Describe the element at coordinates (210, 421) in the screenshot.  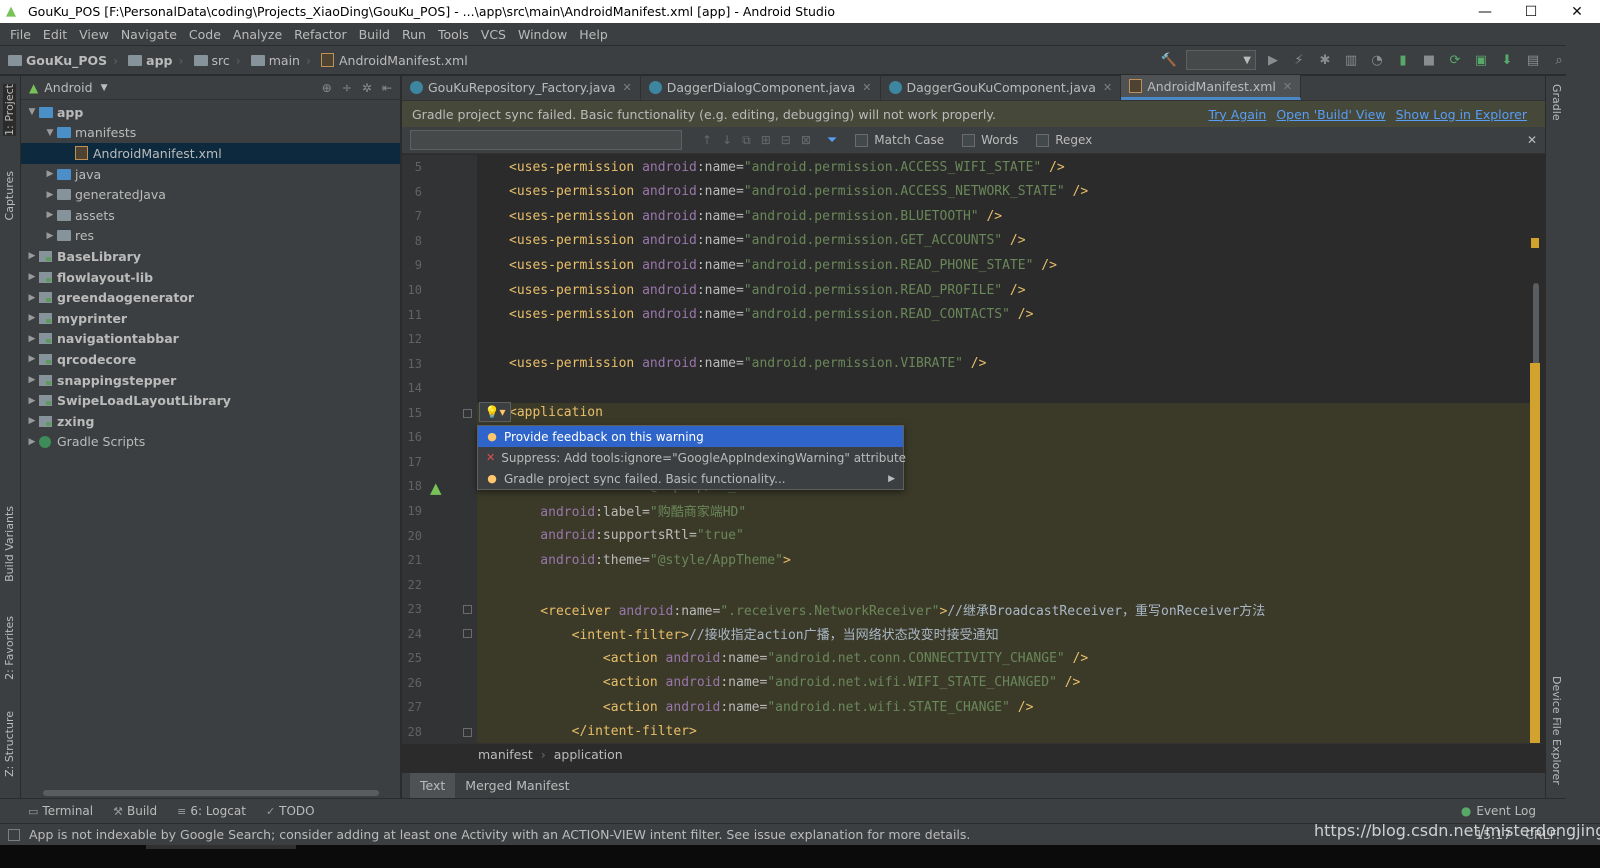
I see `tree-item-zxing: ▶ zxing` at that location.